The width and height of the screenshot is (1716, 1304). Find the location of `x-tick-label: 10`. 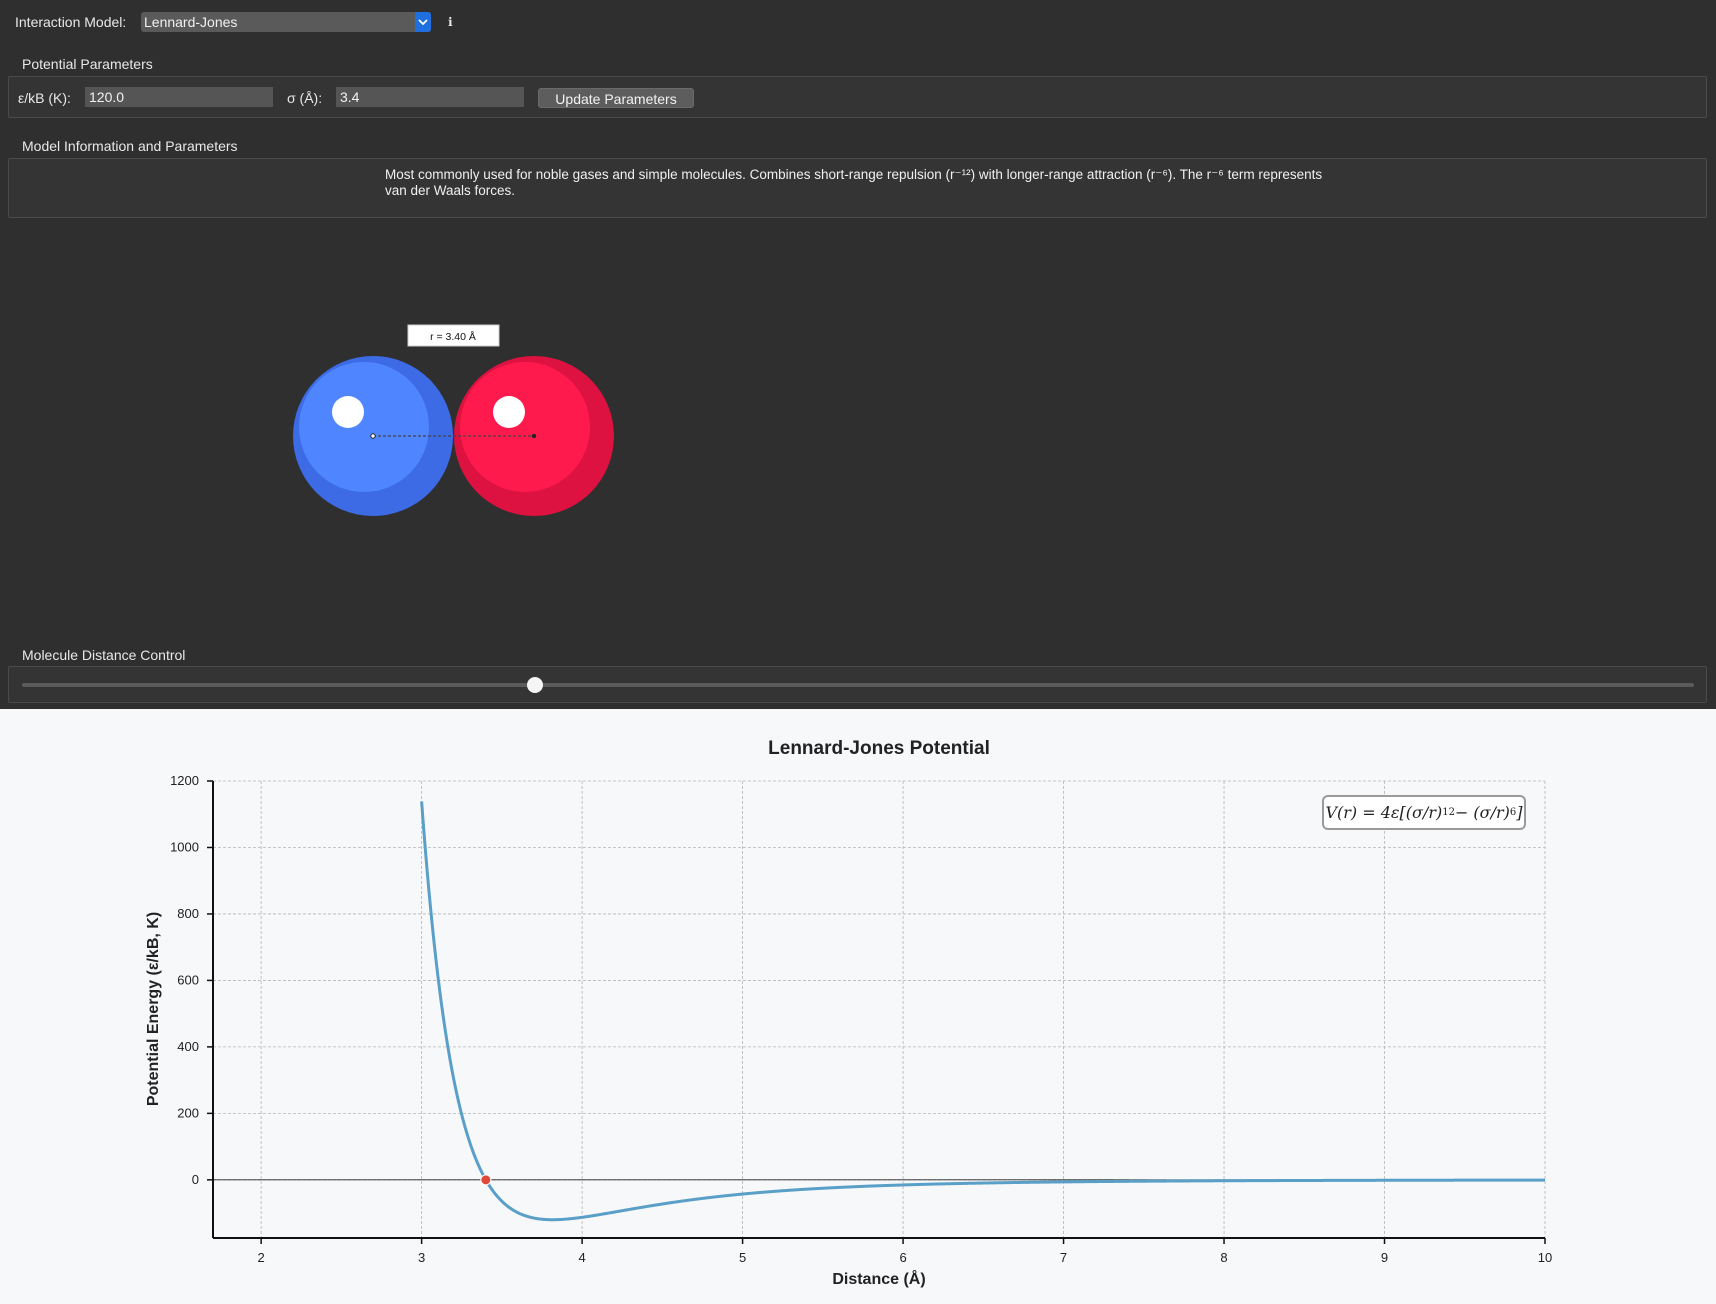

x-tick-label: 10 is located at coordinates (1545, 1257).